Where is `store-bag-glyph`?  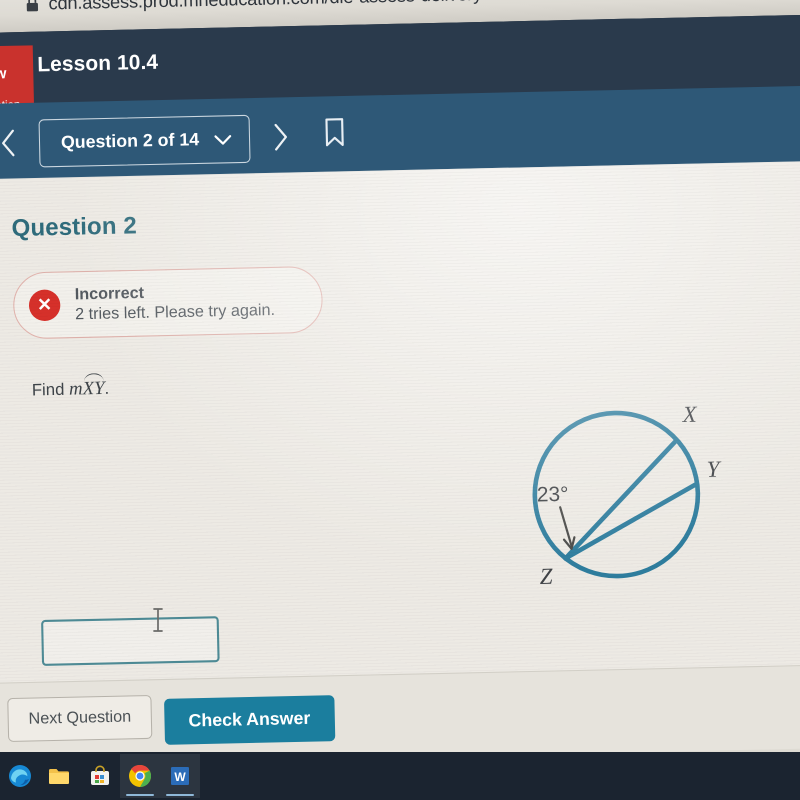 store-bag-glyph is located at coordinates (100, 775).